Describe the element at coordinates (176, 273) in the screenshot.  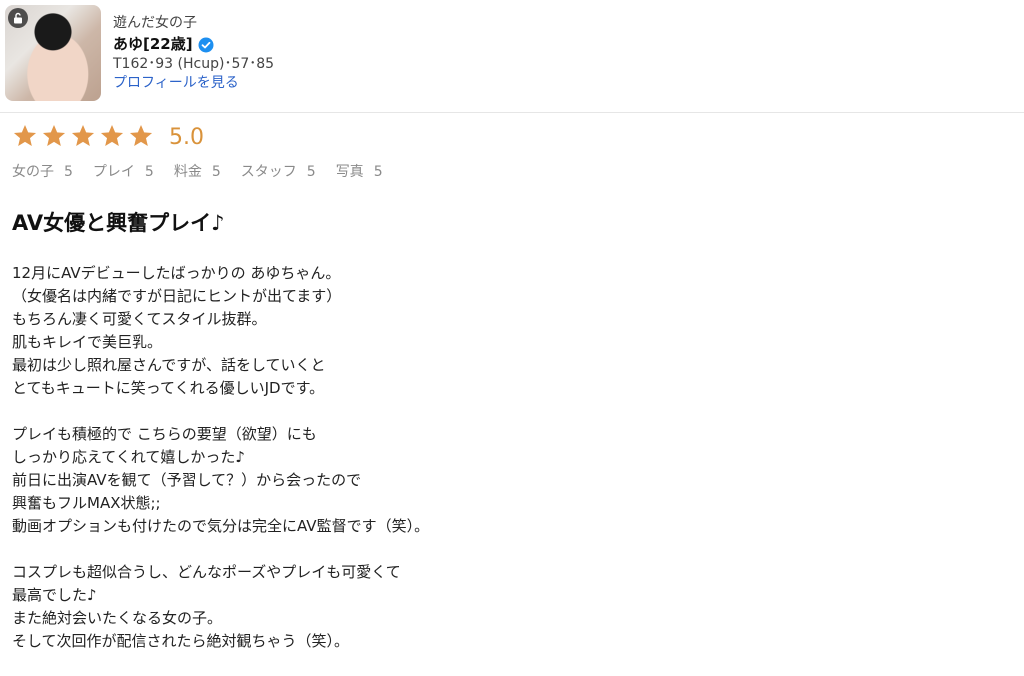
I see `review-line: 12月にAVデビューしたばっかりの あゆちゃん。` at that location.